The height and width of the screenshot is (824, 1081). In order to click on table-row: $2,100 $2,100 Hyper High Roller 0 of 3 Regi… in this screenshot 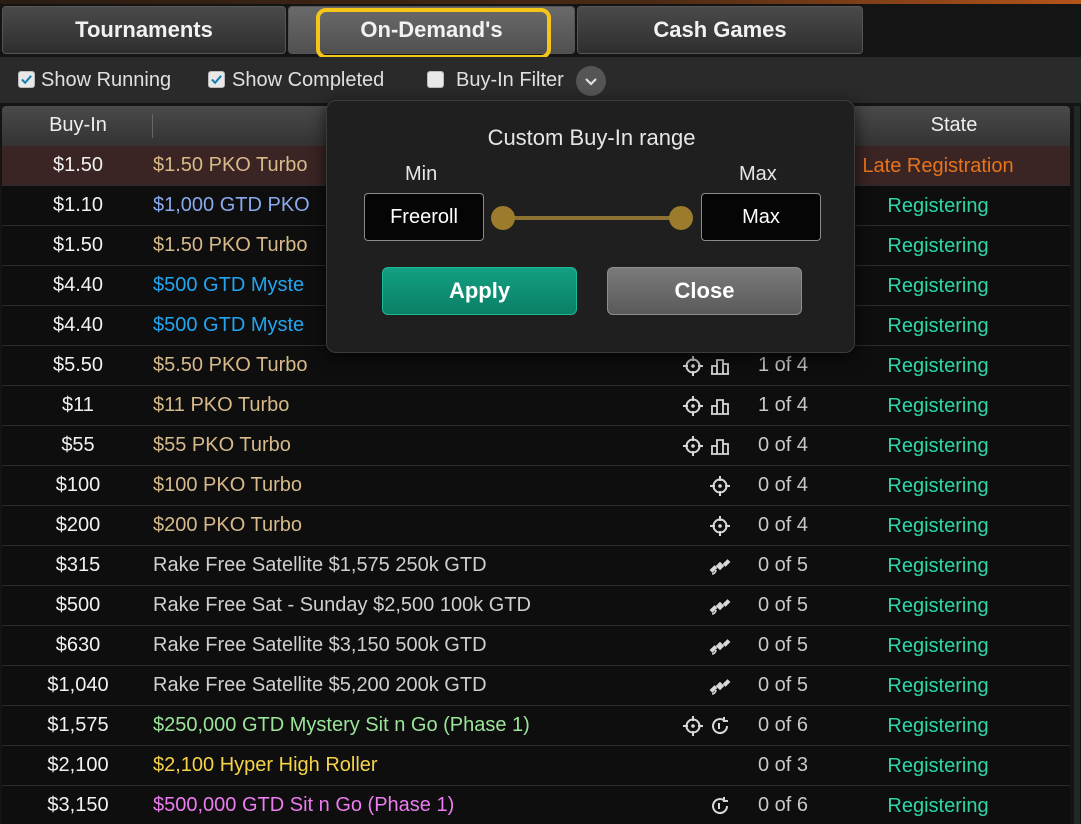, I will do `click(536, 766)`.